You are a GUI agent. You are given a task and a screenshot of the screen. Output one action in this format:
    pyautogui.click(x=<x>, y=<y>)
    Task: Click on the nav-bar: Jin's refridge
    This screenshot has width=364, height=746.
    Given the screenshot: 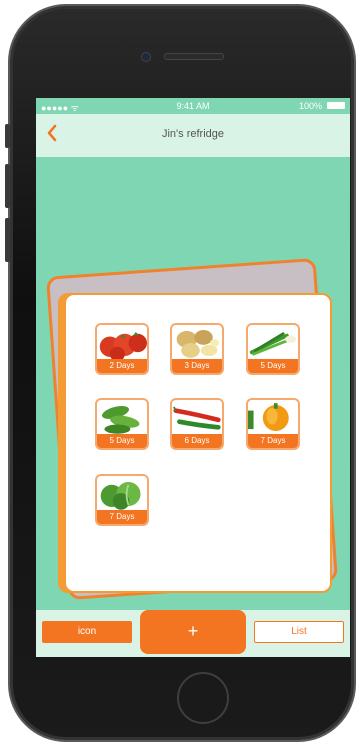 What is the action you would take?
    pyautogui.click(x=193, y=135)
    